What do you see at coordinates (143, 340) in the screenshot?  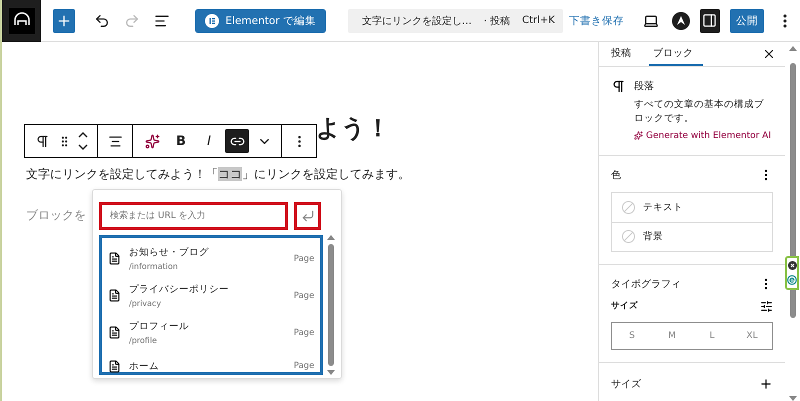 I see `suggestion-path: /profile` at bounding box center [143, 340].